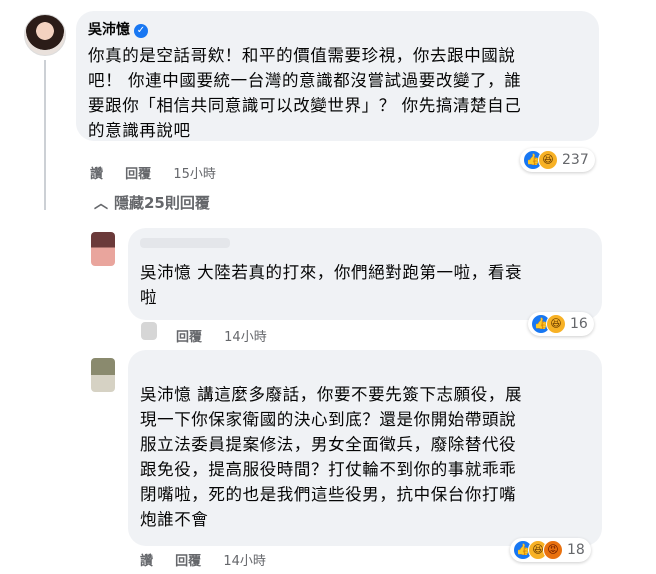  I want to click on verified-badge-icon: ✓, so click(141, 31).